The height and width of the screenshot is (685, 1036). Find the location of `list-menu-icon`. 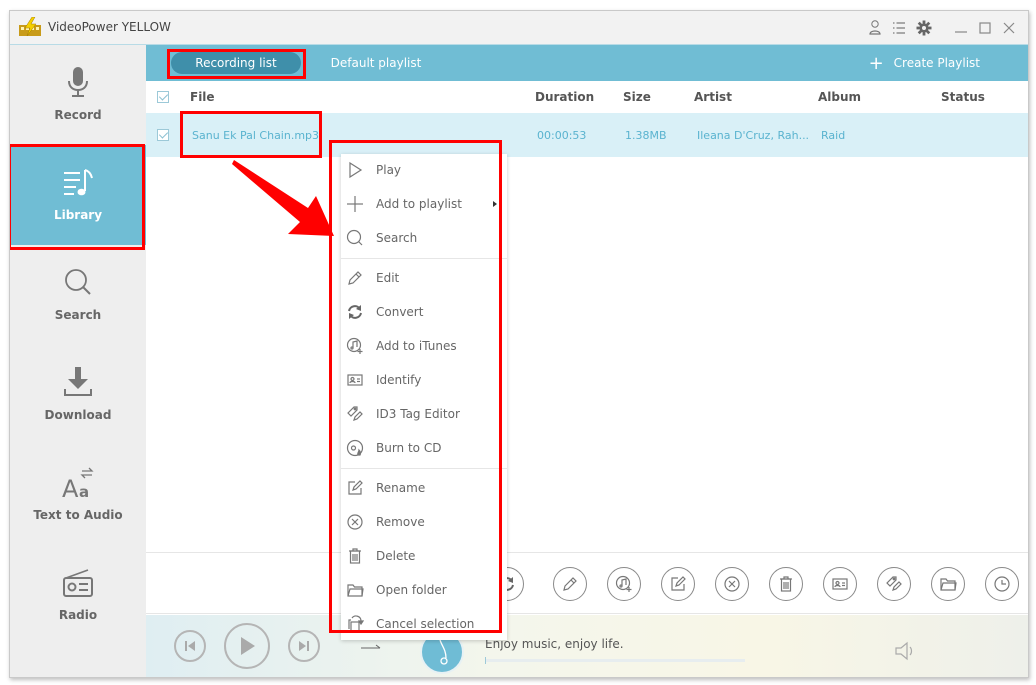

list-menu-icon is located at coordinates (899, 28).